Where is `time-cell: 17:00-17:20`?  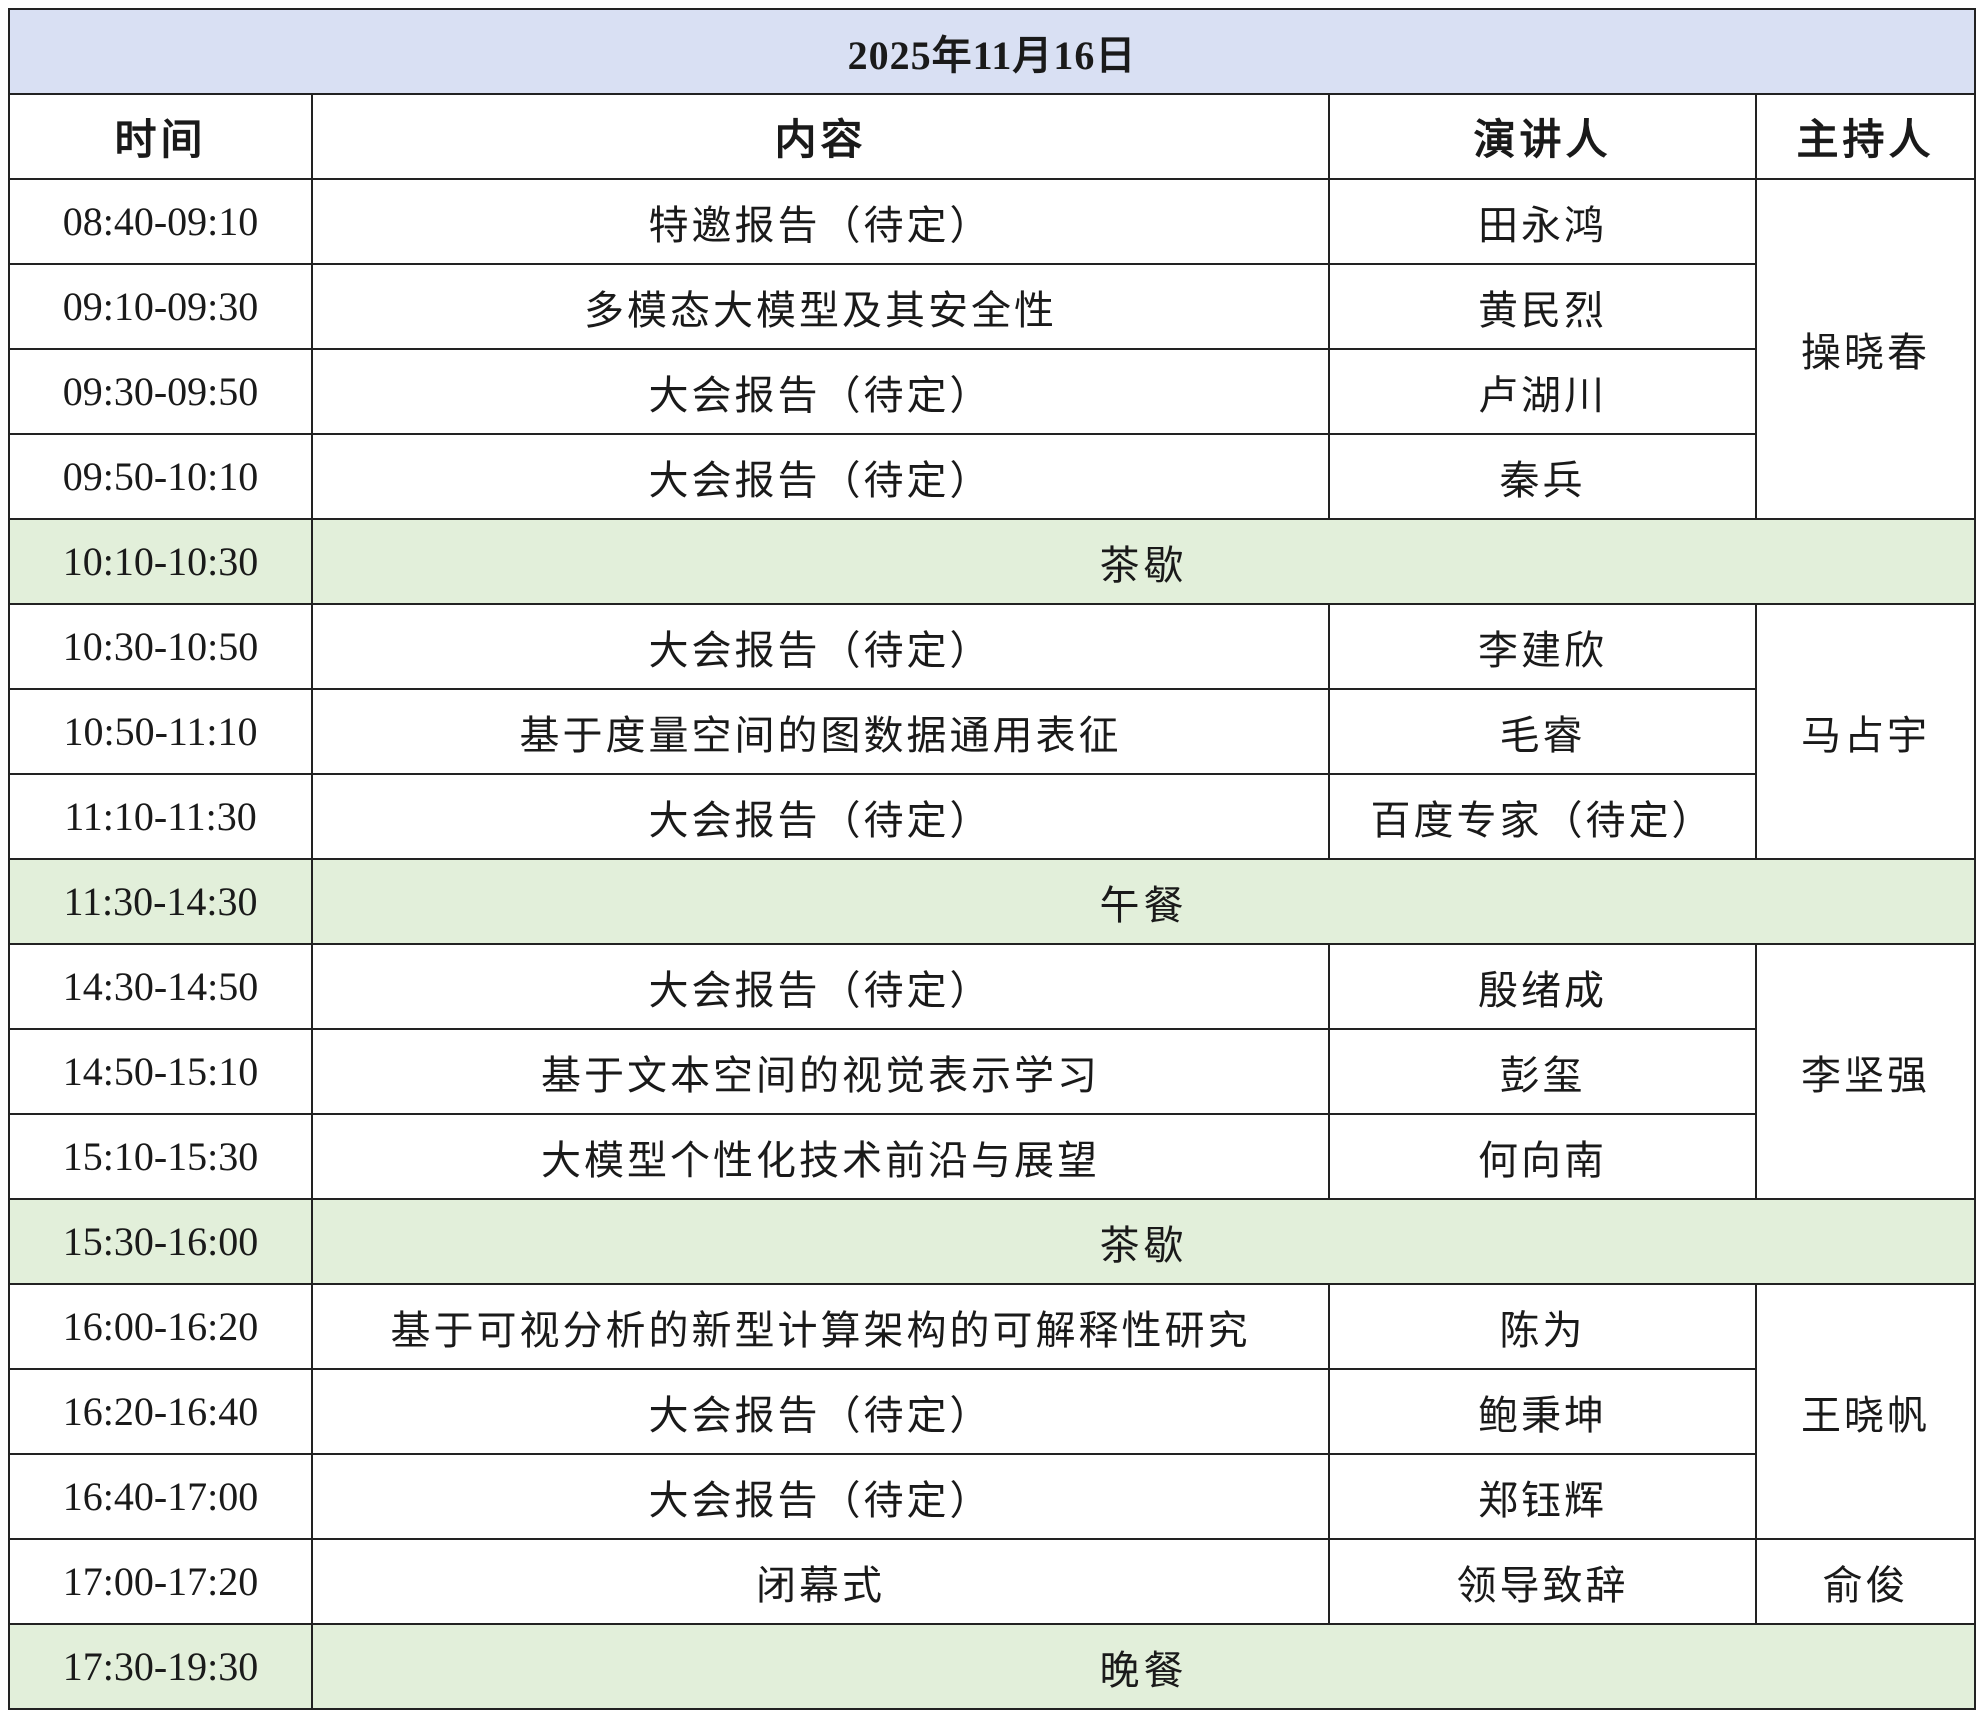
time-cell: 17:00-17:20 is located at coordinates (160, 1581).